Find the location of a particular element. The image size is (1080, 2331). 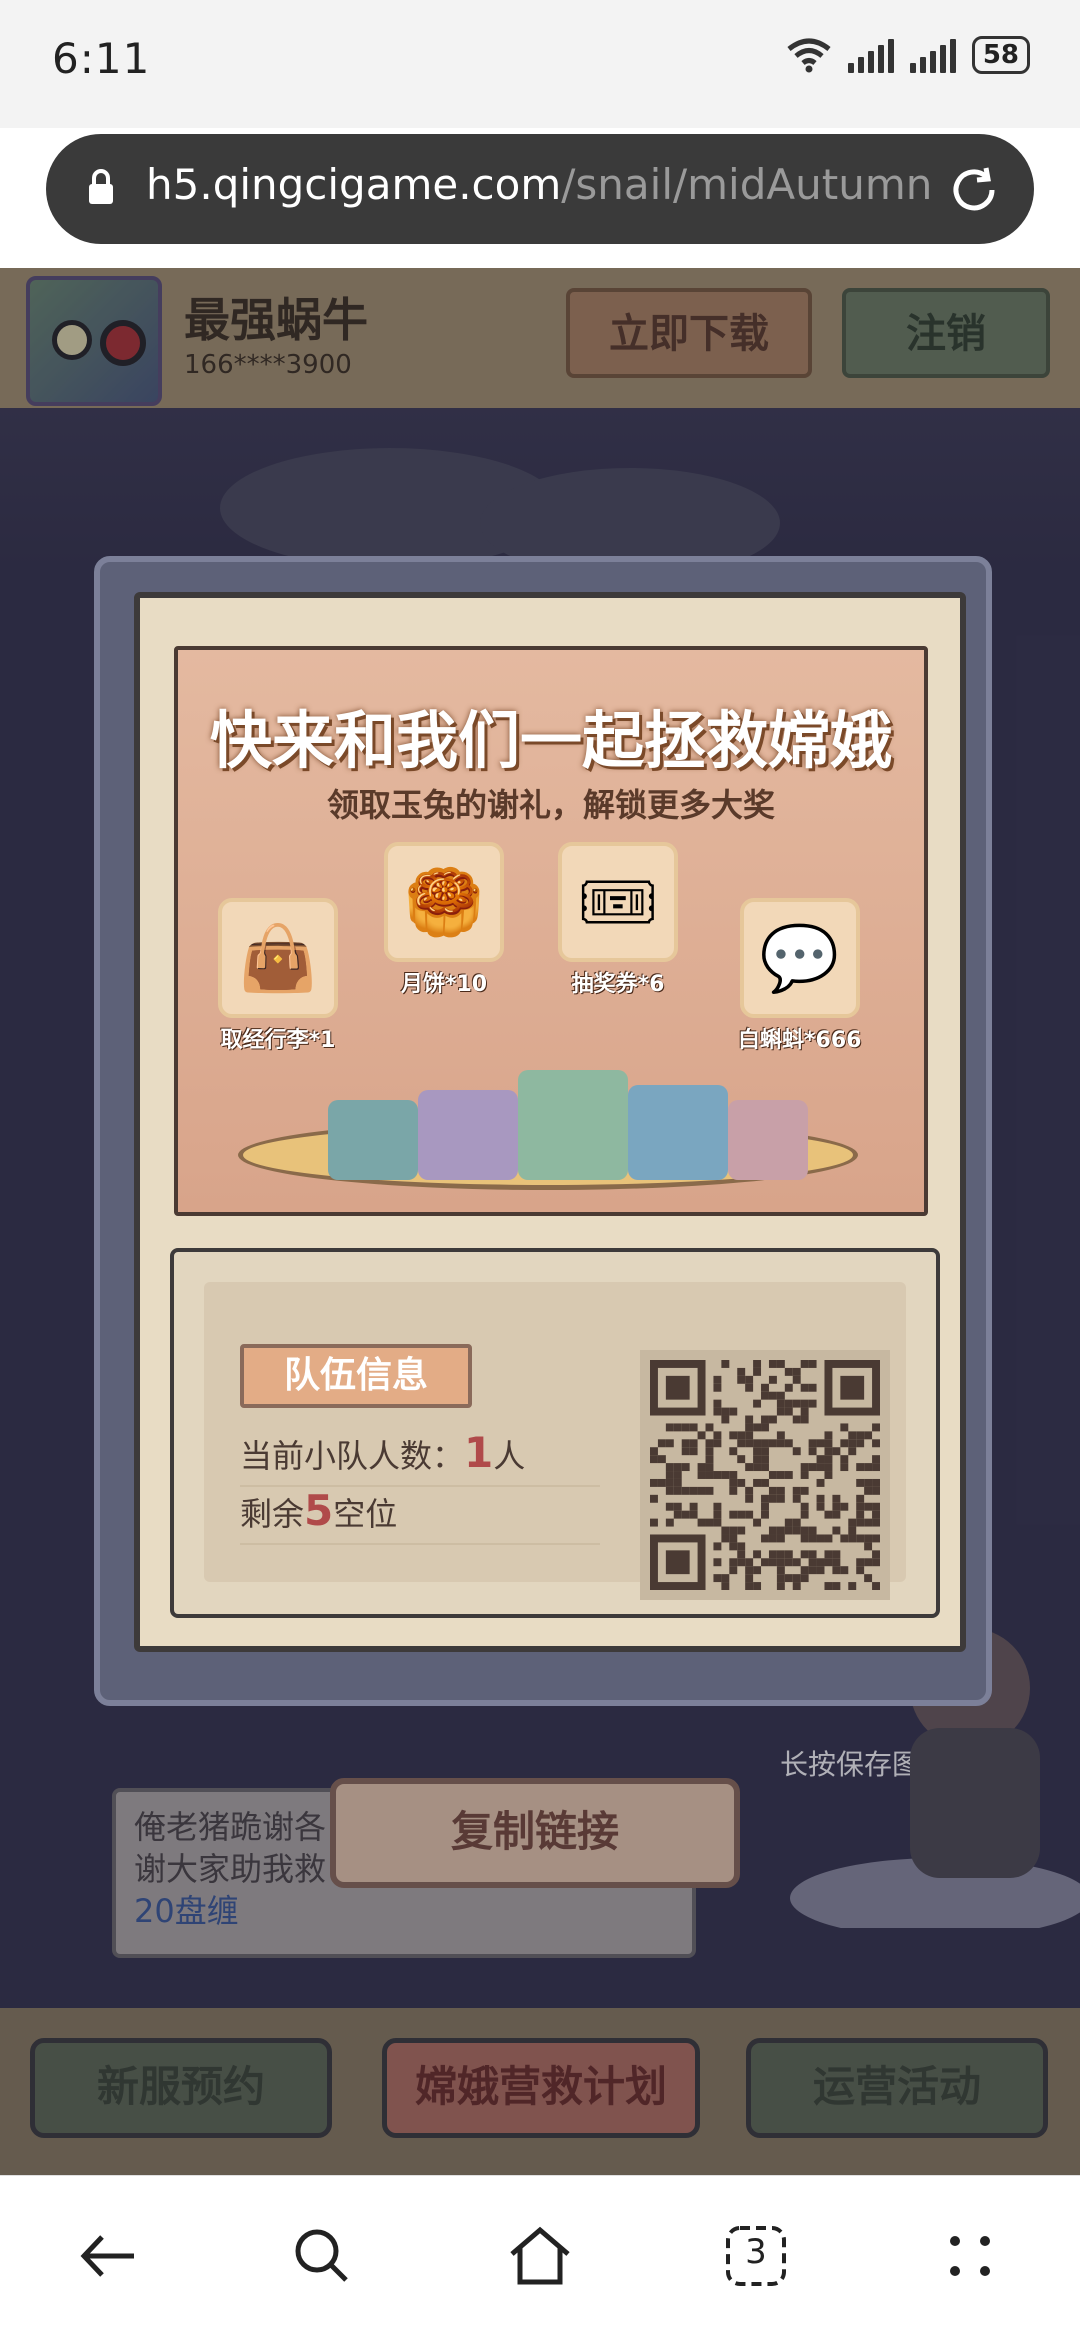

qr-code is located at coordinates (765, 1475).